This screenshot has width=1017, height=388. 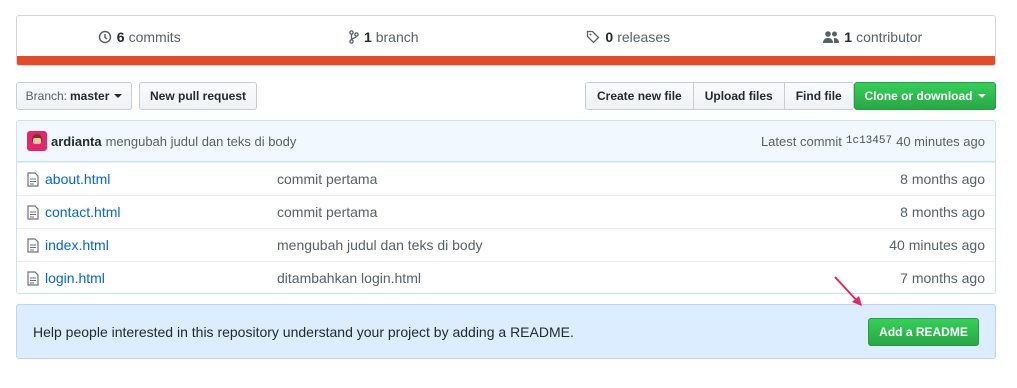 What do you see at coordinates (889, 36) in the screenshot?
I see `contributors-label: contributor` at bounding box center [889, 36].